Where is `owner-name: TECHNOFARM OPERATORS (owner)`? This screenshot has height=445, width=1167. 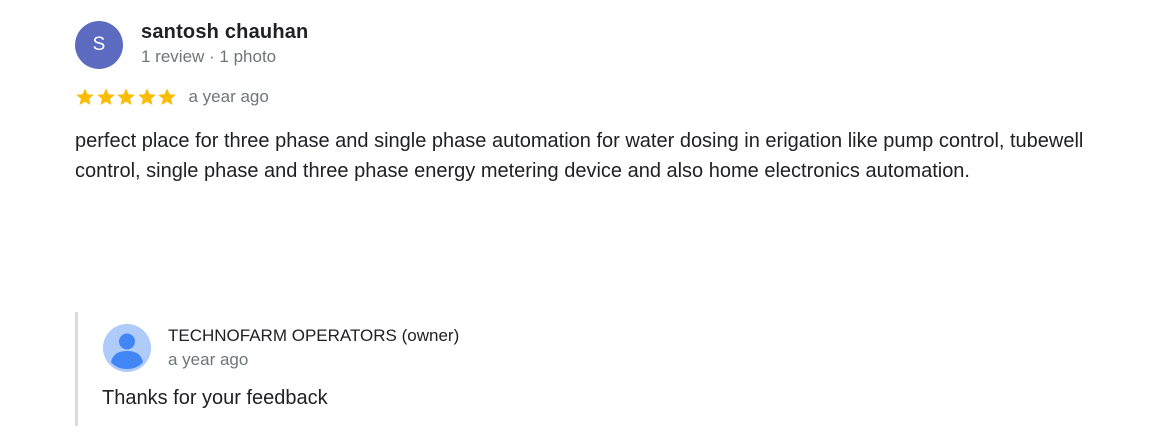 owner-name: TECHNOFARM OPERATORS (owner) is located at coordinates (314, 335).